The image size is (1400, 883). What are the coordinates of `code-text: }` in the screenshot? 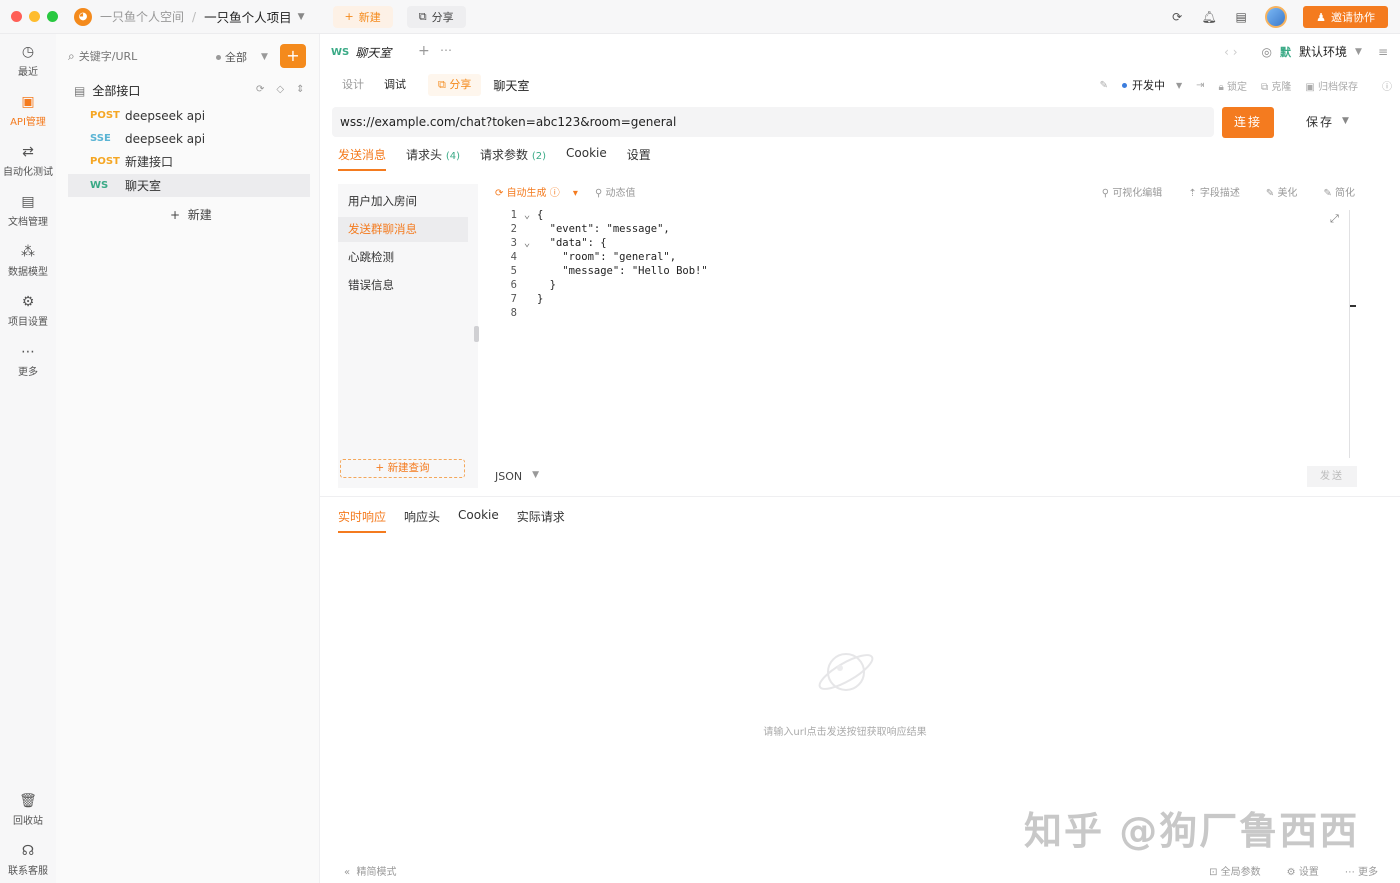 It's located at (546, 285).